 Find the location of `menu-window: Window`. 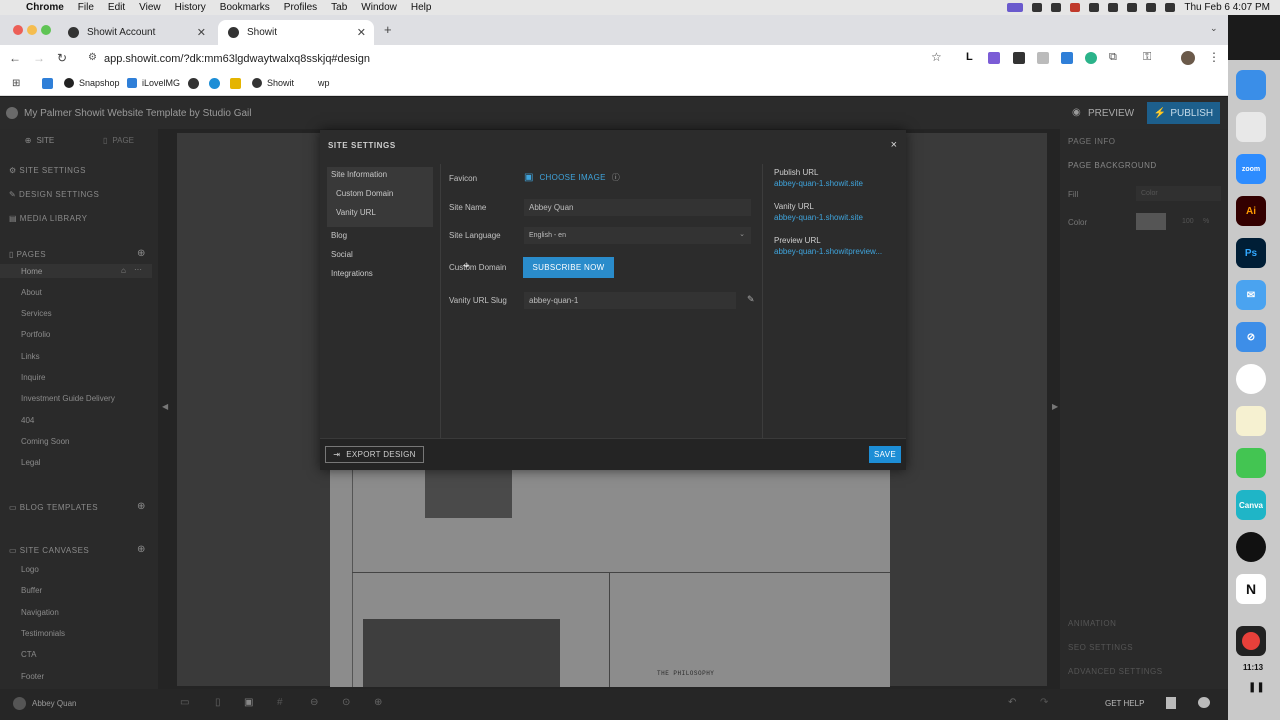

menu-window: Window is located at coordinates (379, 7).